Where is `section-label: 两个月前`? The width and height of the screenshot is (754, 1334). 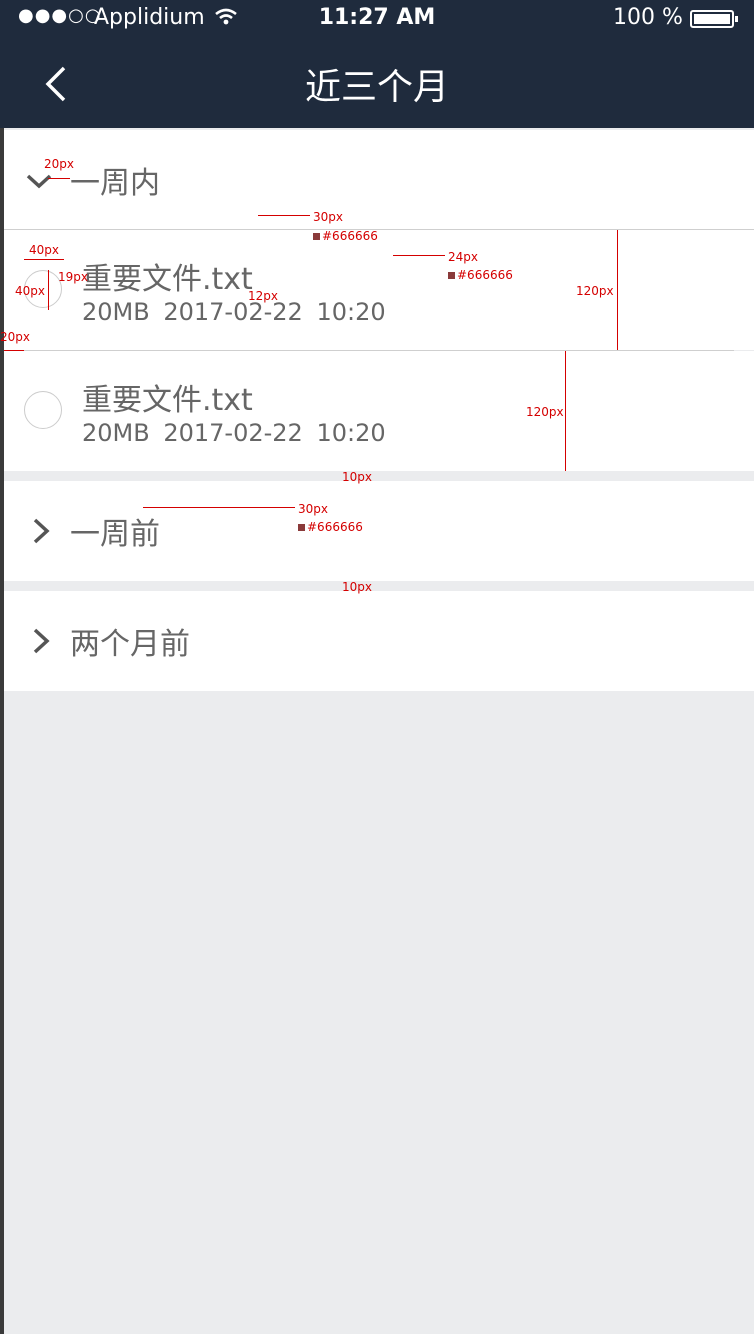 section-label: 两个月前 is located at coordinates (130, 644).